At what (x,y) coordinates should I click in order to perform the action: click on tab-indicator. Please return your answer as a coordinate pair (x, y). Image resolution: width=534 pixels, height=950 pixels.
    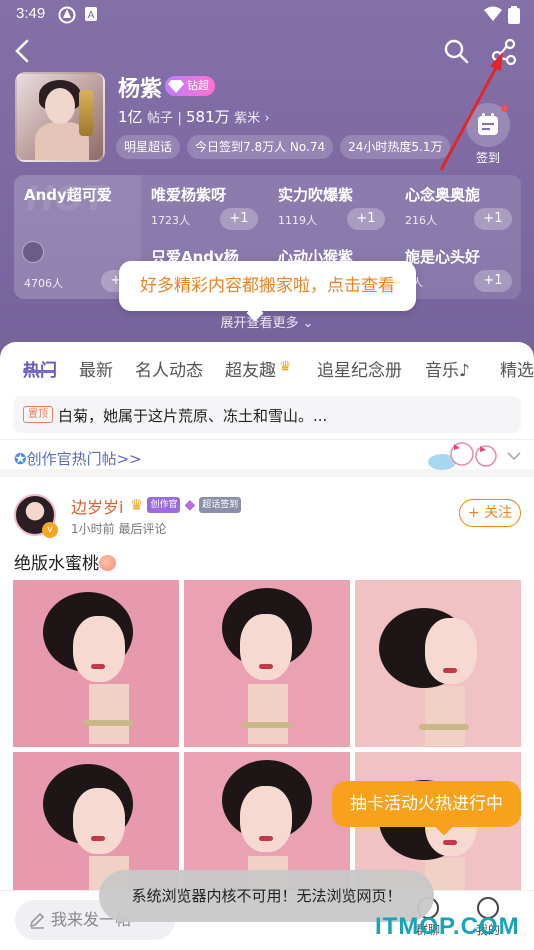
    Looking at the image, I should click on (39, 371).